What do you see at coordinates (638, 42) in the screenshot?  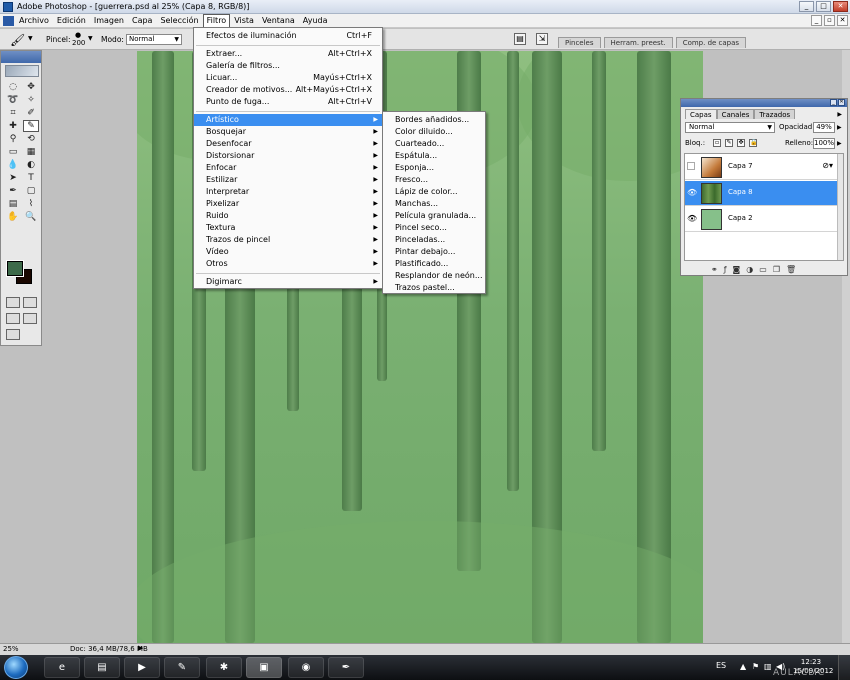 I see `tab-herram-preest: Herram. preest.` at bounding box center [638, 42].